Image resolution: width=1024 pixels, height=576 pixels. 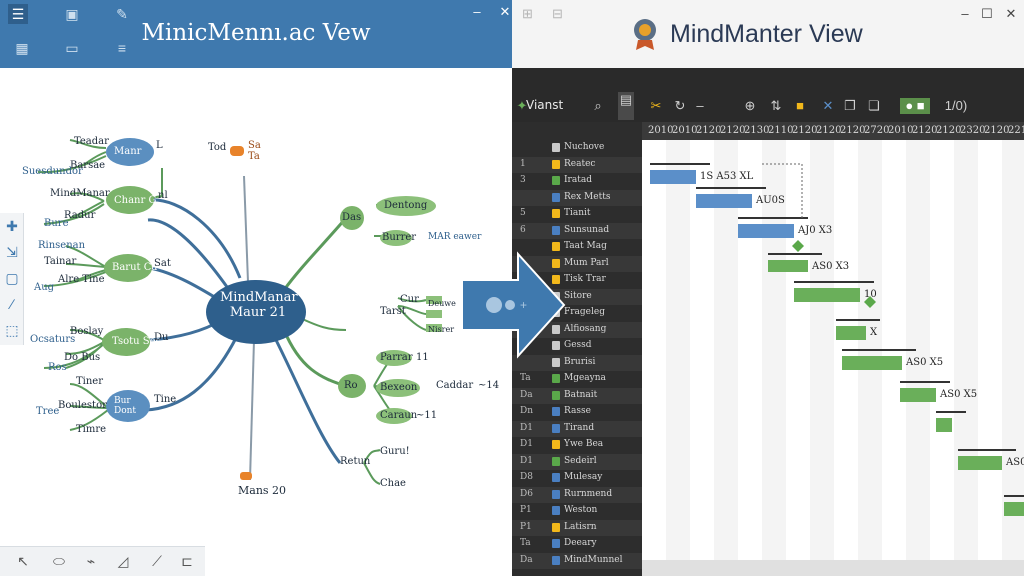 What do you see at coordinates (577, 478) in the screenshot?
I see `task-row: D8 Mulesay` at bounding box center [577, 478].